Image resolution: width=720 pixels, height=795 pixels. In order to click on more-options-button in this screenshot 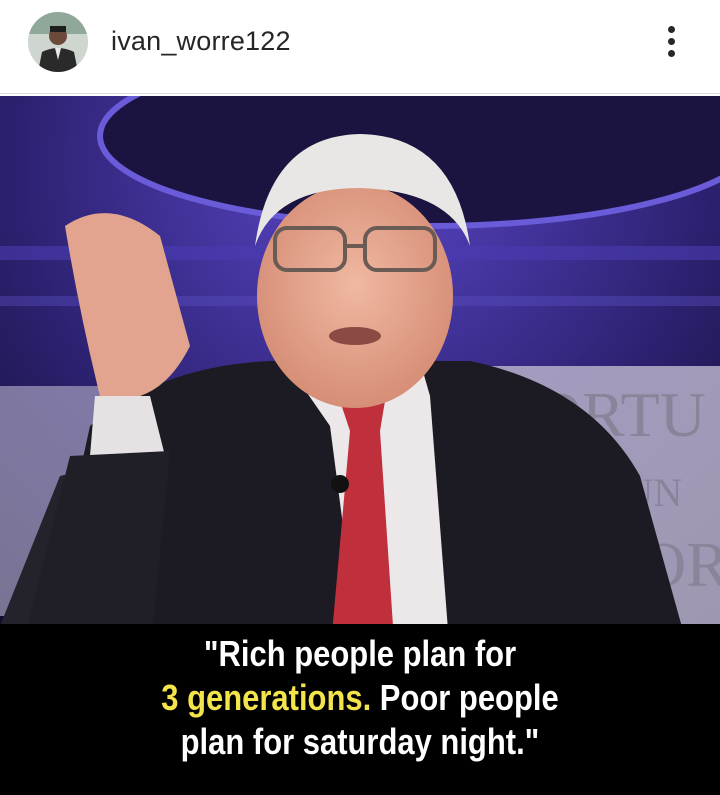, I will do `click(672, 42)`.